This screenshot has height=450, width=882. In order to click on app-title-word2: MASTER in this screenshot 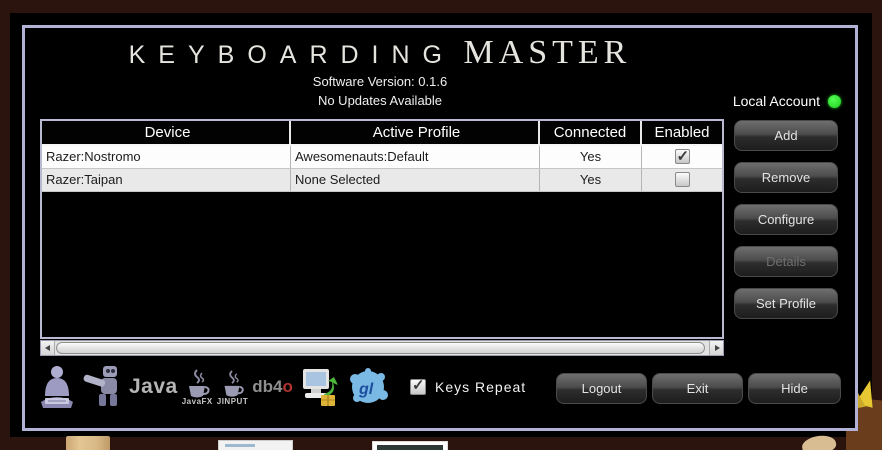, I will do `click(547, 52)`.